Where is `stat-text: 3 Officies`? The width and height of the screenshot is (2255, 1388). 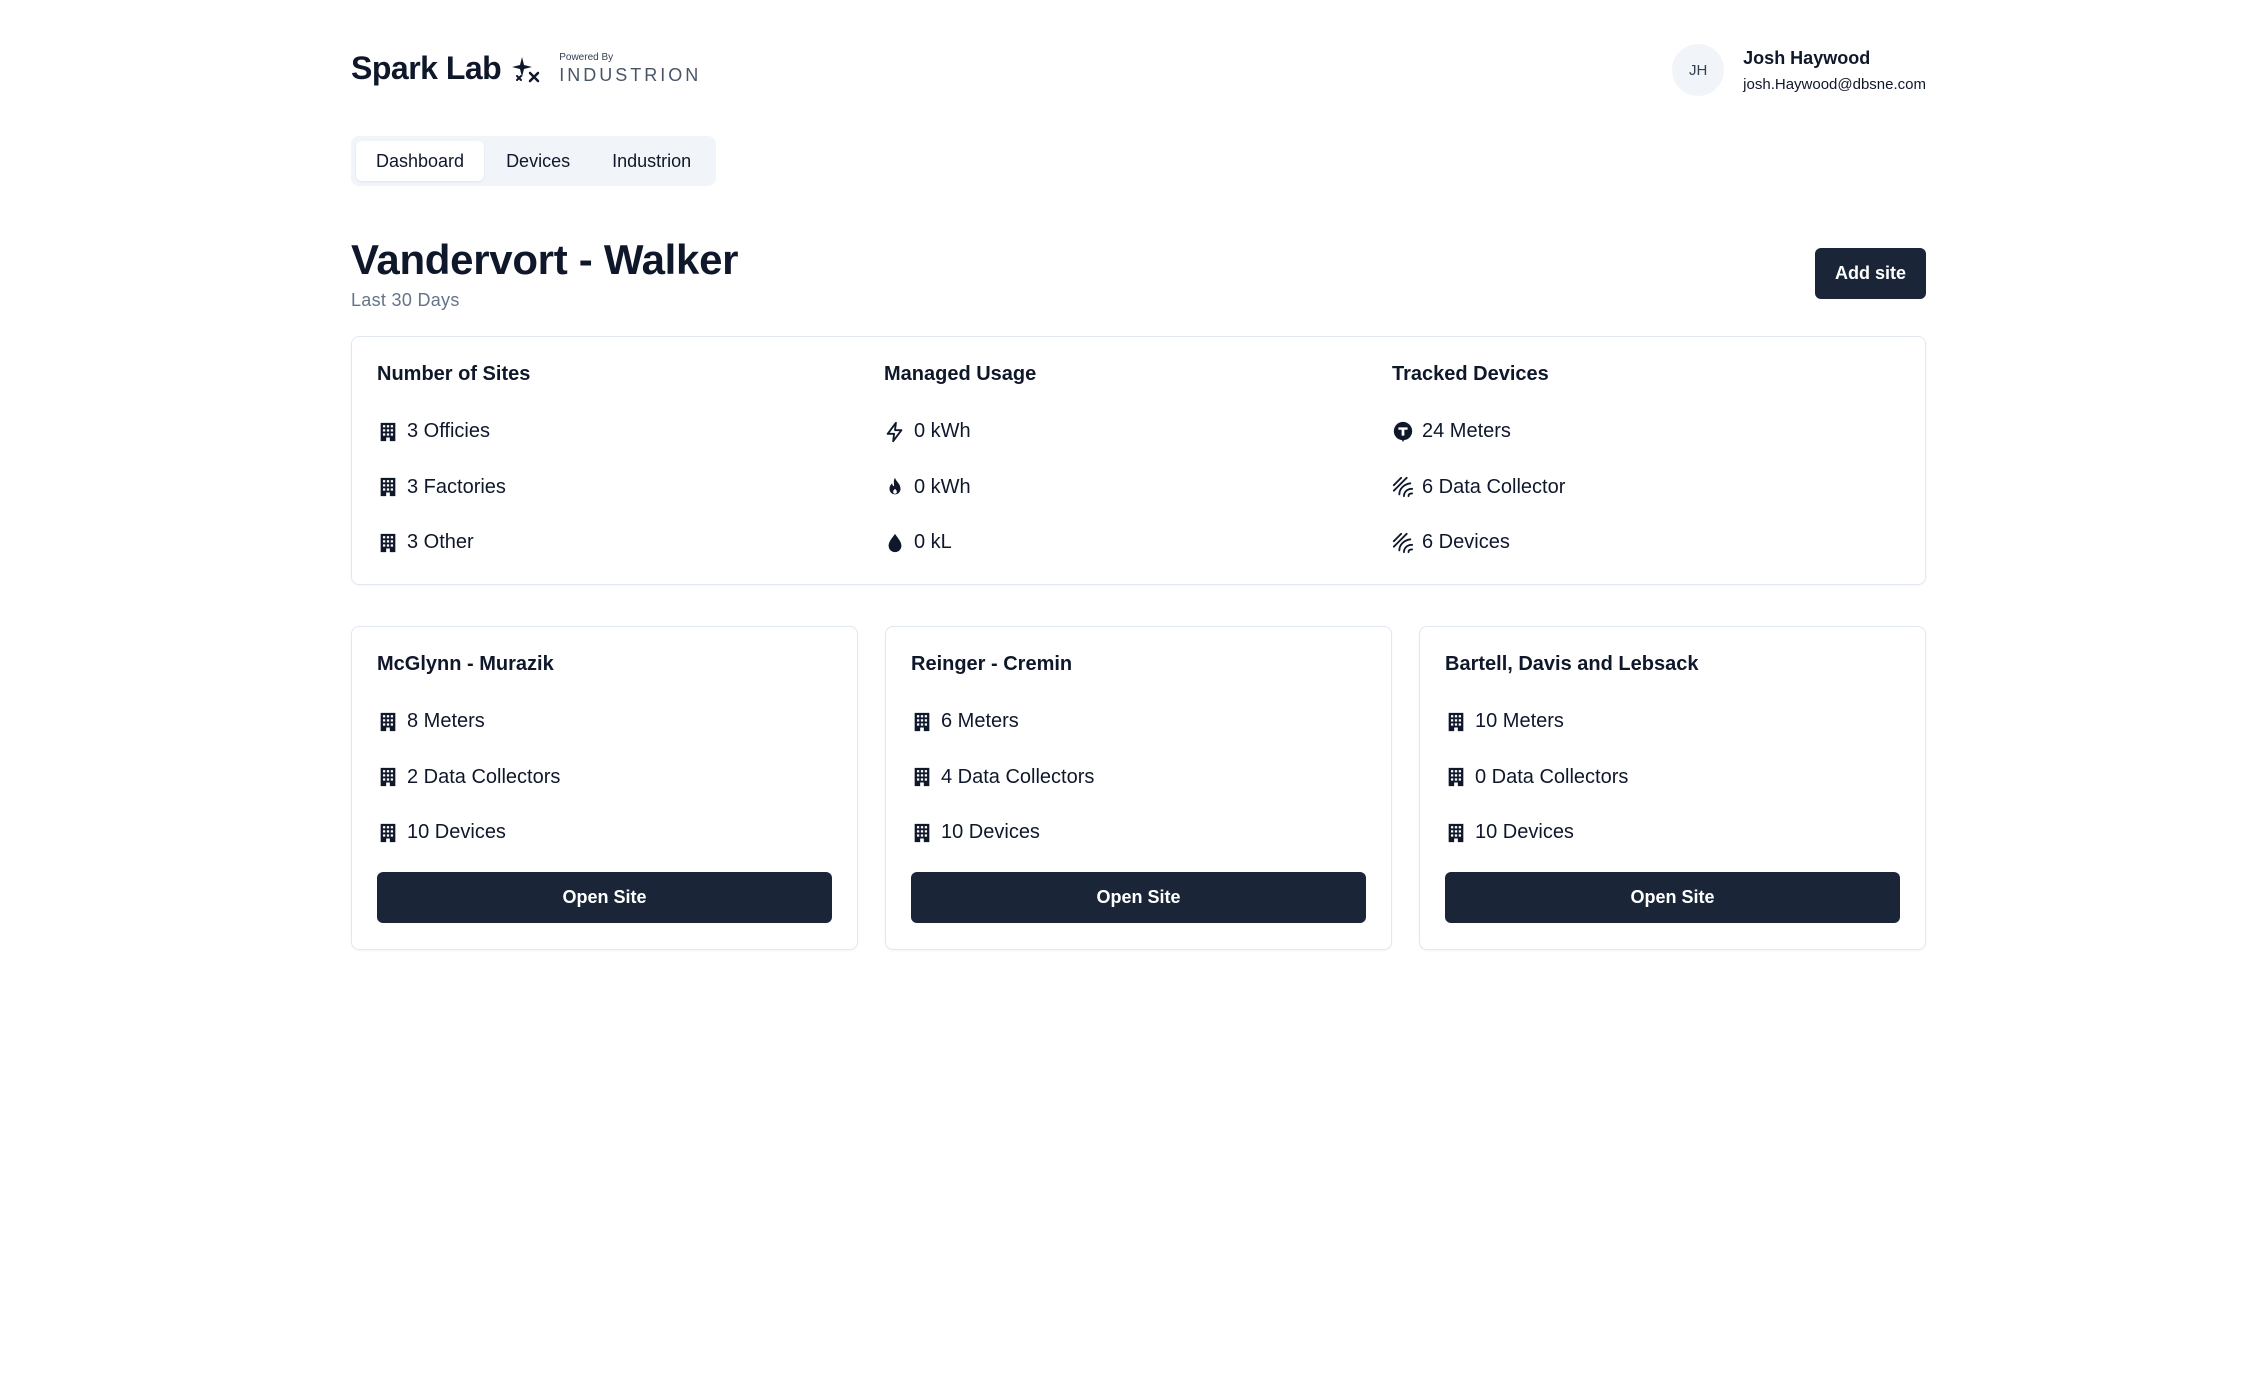
stat-text: 3 Officies is located at coordinates (448, 431).